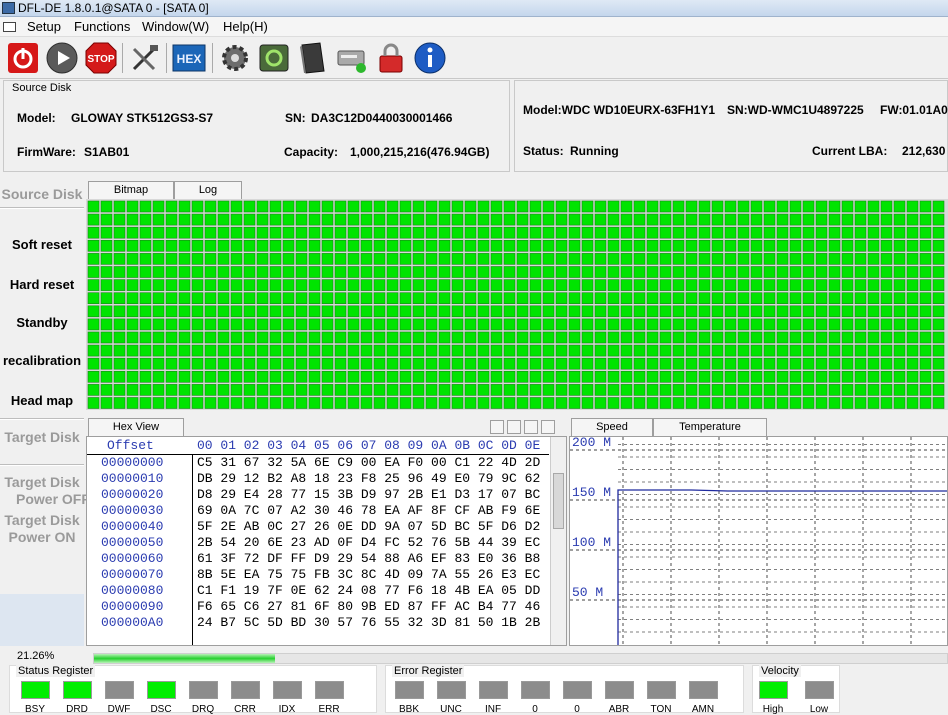  I want to click on system-menu-icon, so click(9, 27).